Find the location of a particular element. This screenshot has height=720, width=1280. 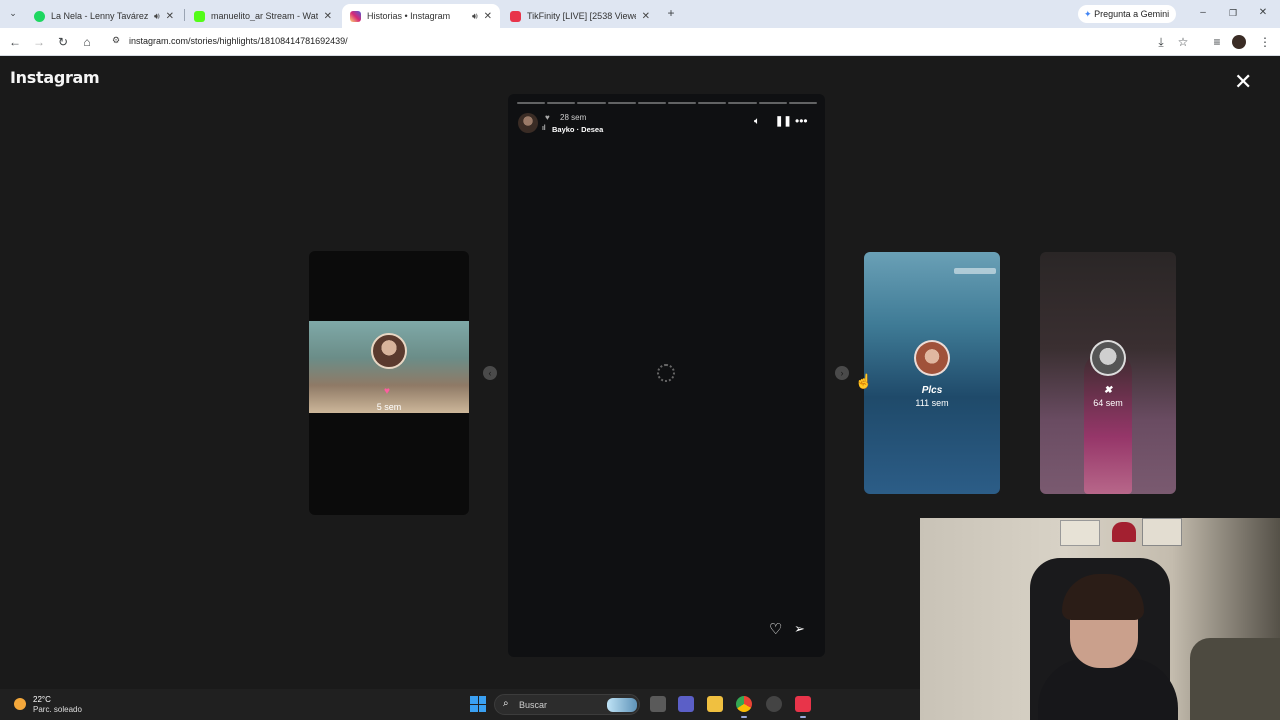

couch is located at coordinates (1235, 679).